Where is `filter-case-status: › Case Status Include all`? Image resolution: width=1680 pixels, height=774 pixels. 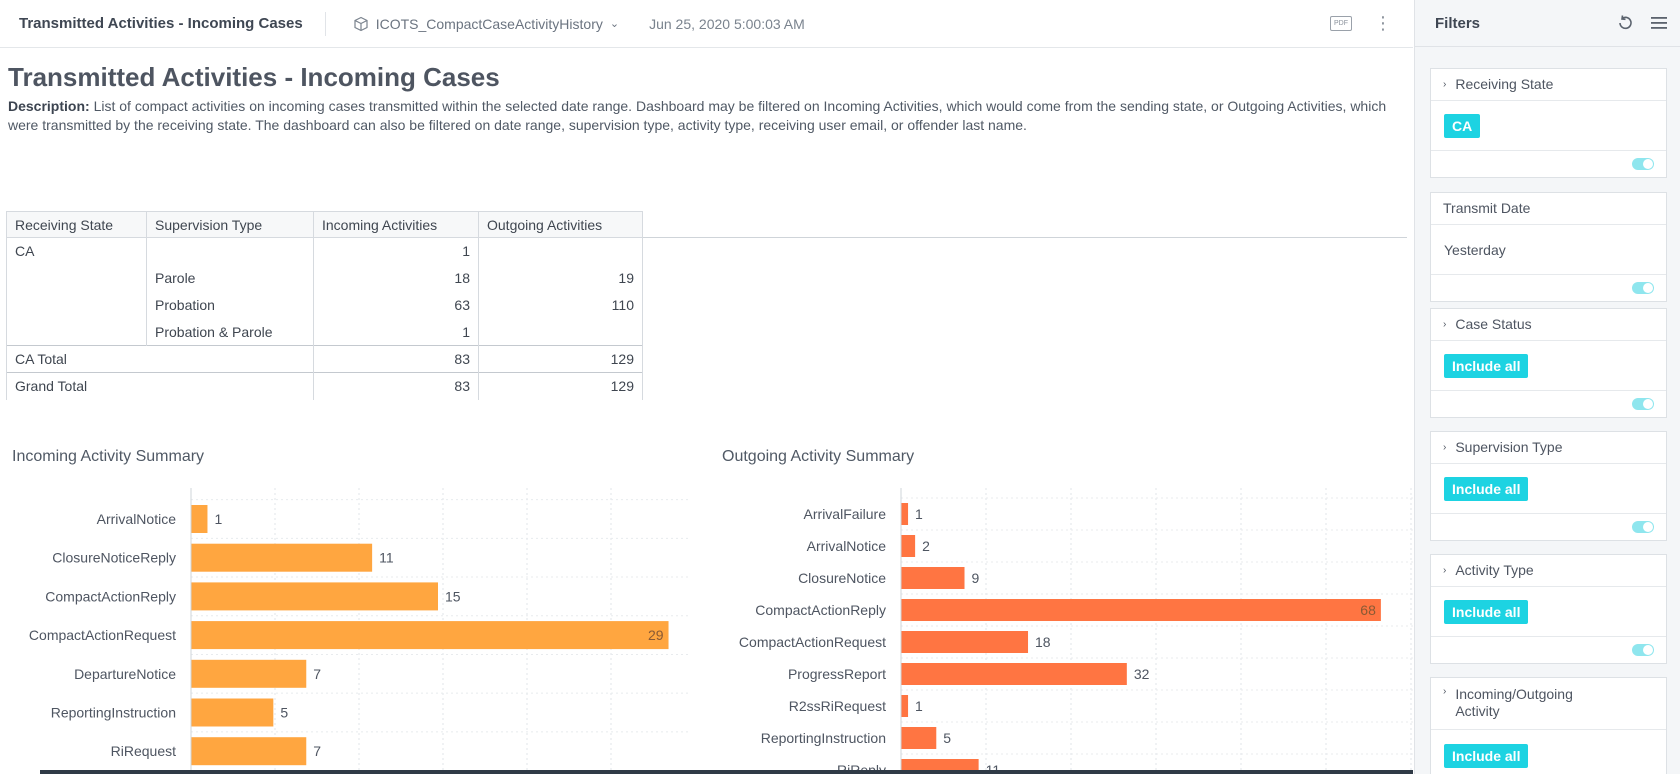 filter-case-status: › Case Status Include all is located at coordinates (1548, 363).